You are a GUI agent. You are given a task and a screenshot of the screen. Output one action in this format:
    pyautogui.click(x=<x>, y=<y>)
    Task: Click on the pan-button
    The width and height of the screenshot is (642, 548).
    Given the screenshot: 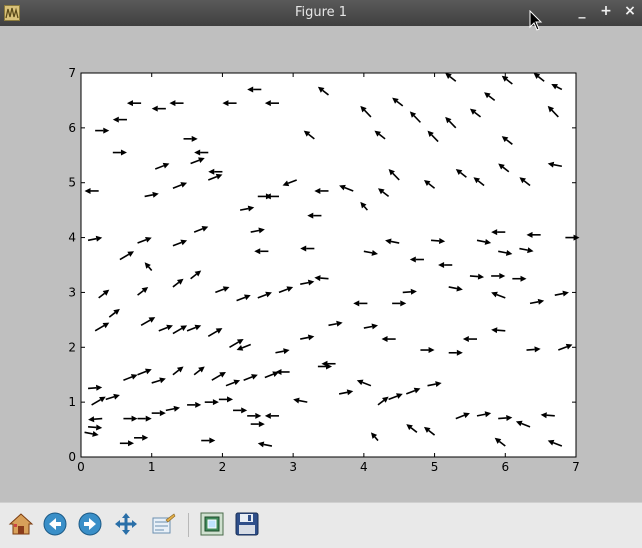 What is the action you would take?
    pyautogui.click(x=126, y=524)
    